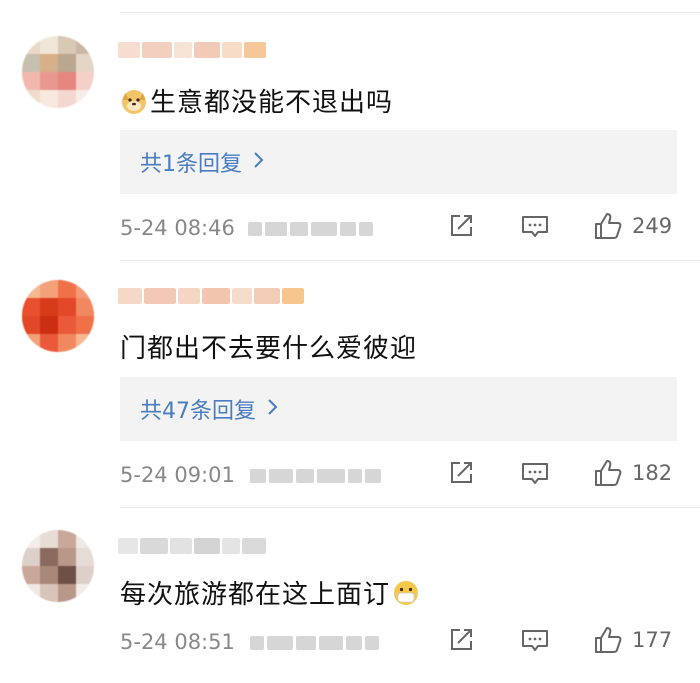 The width and height of the screenshot is (700, 683). Describe the element at coordinates (177, 228) in the screenshot. I see `comment-time: 5-24 08:46` at that location.